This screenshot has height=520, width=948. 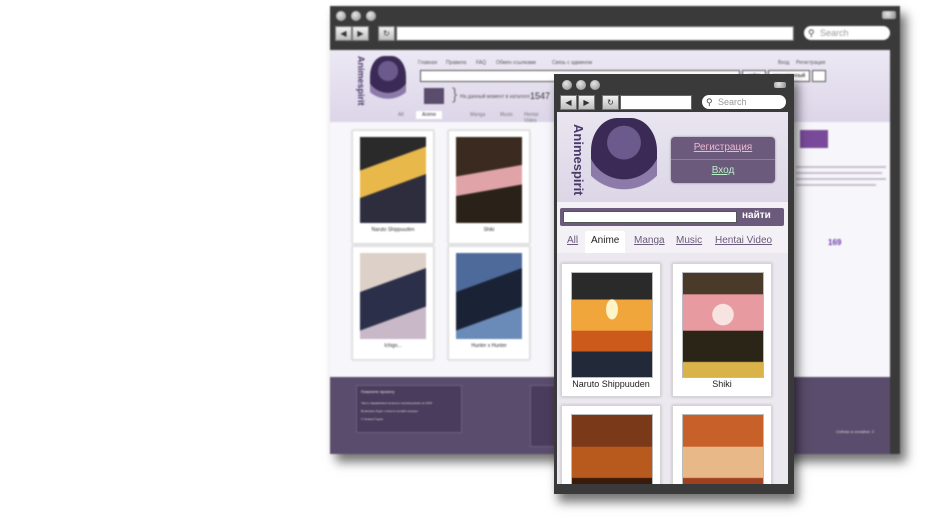 I want to click on nav-contact-admin: Связь с админом, so click(x=572, y=63).